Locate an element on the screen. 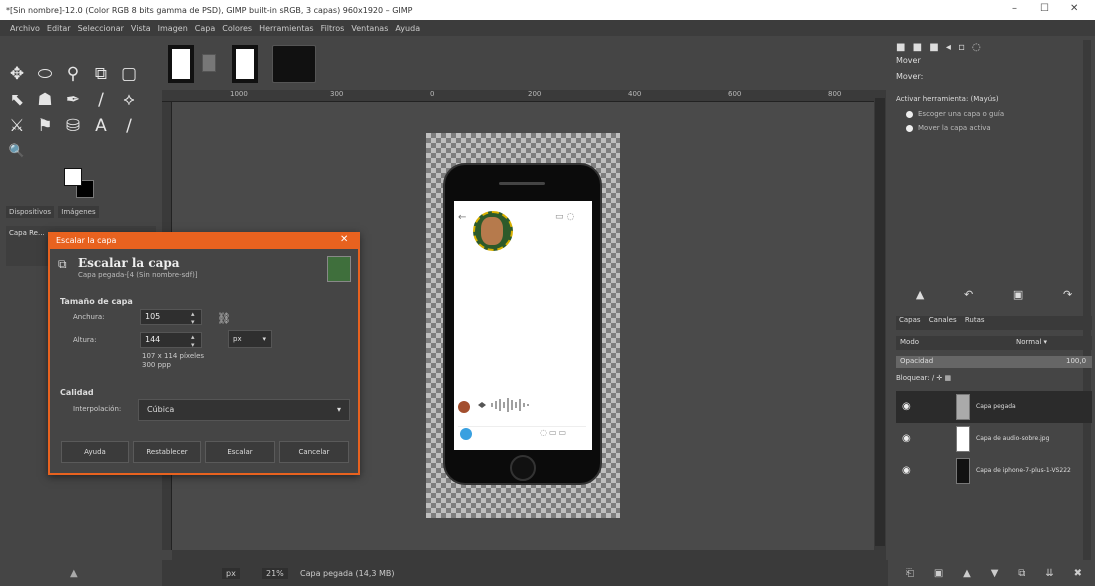  opacity-slider: Opacidad 100,0 is located at coordinates (994, 362).